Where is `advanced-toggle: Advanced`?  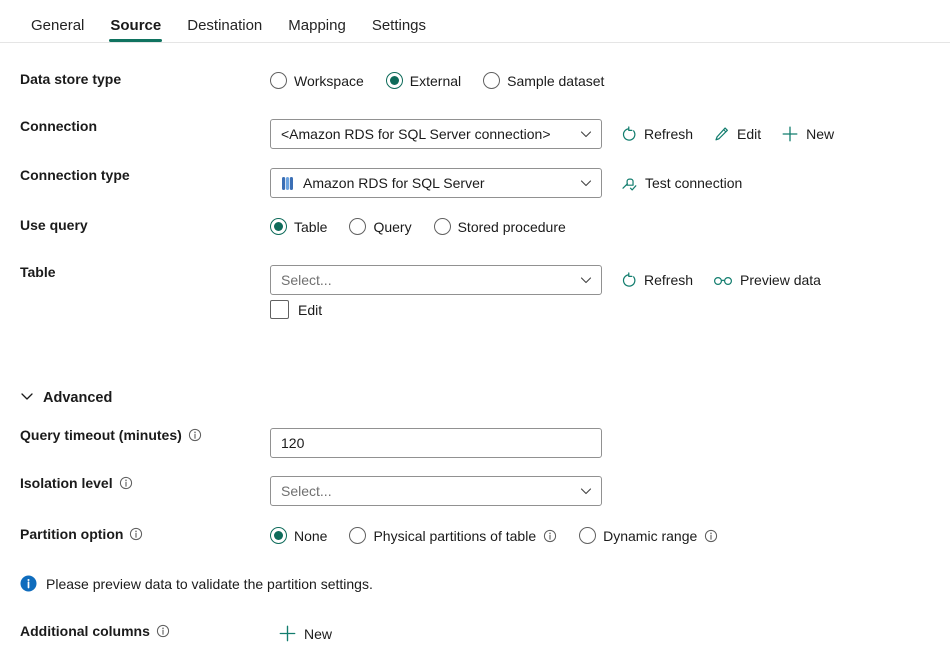
advanced-toggle: Advanced is located at coordinates (475, 398).